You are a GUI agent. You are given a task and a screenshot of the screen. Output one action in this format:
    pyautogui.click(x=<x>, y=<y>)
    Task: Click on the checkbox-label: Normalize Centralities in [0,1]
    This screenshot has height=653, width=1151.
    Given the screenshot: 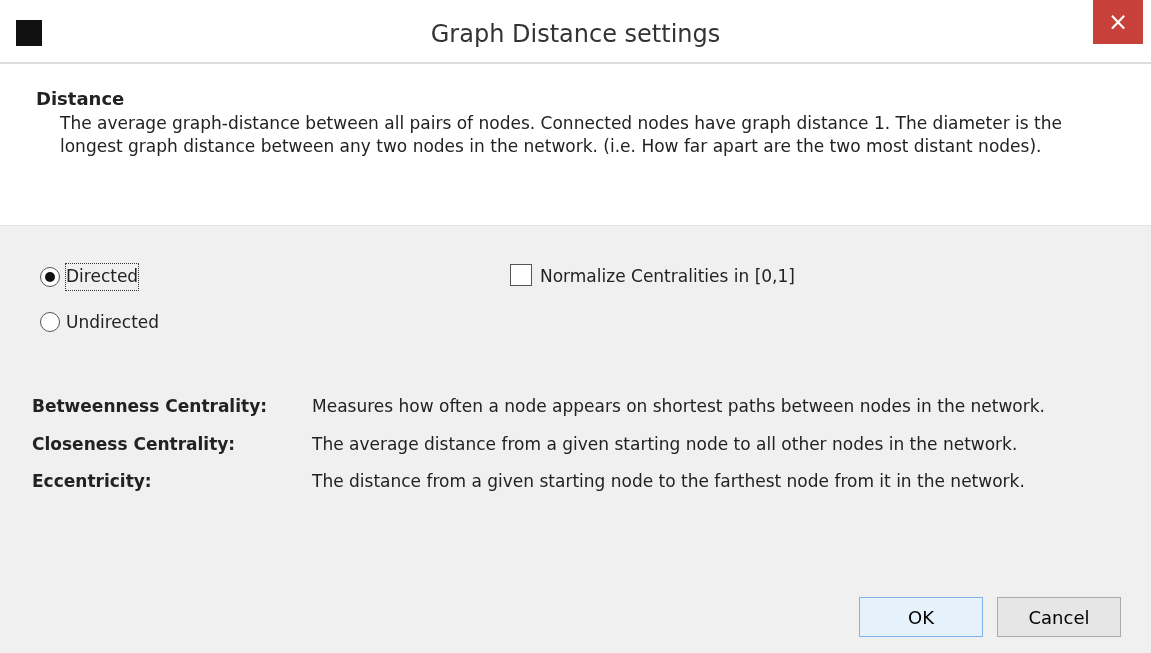 What is the action you would take?
    pyautogui.click(x=667, y=277)
    